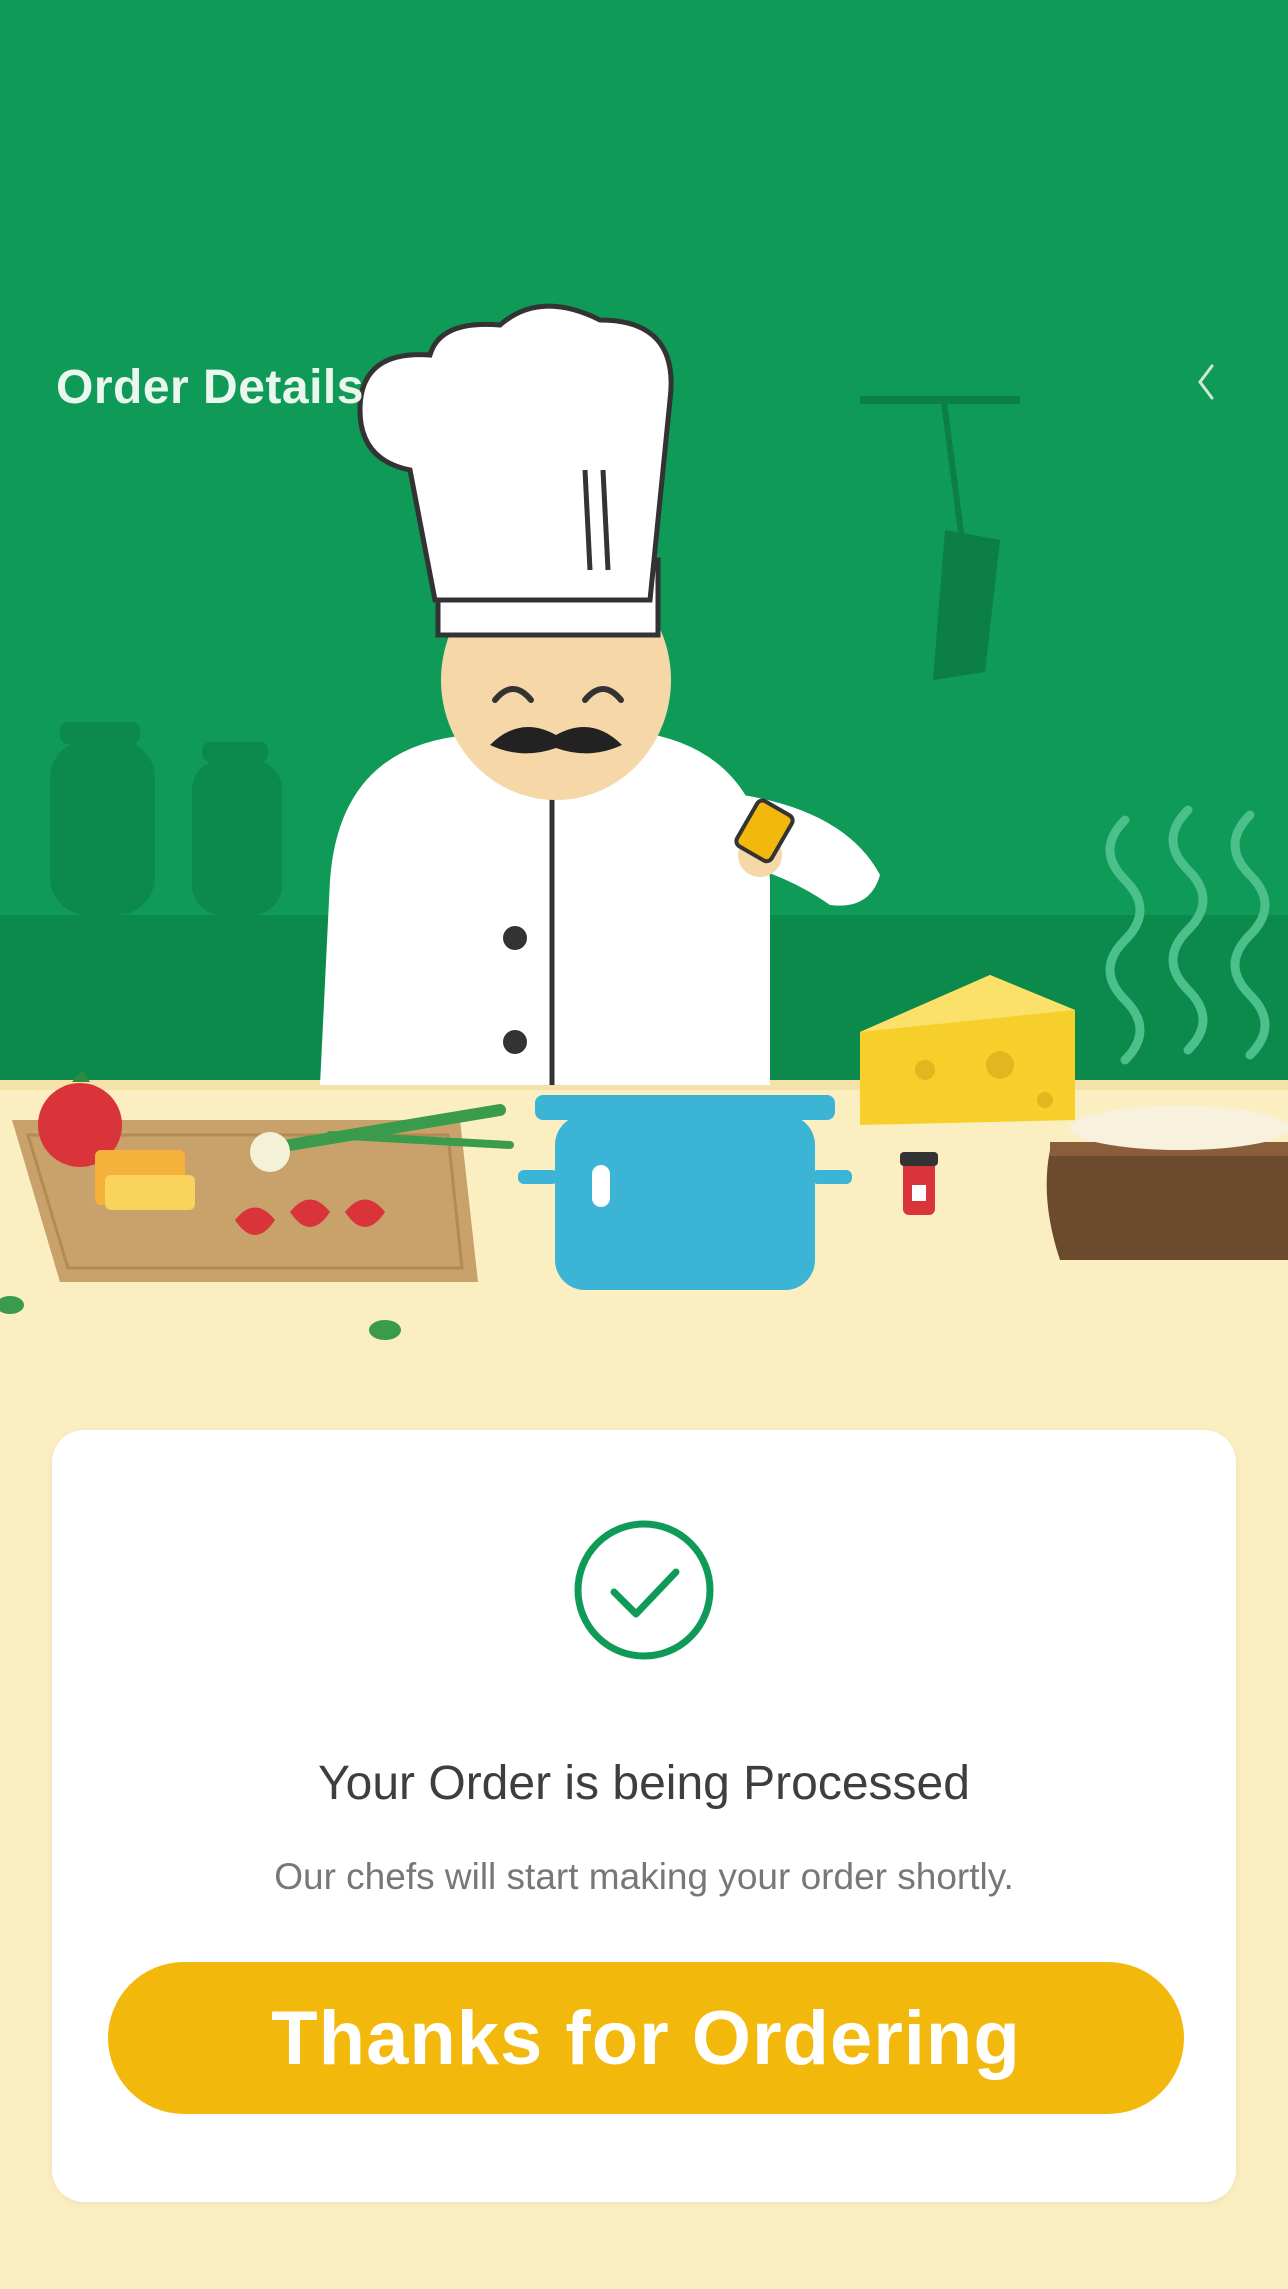 Image resolution: width=1288 pixels, height=2289 pixels. I want to click on thanks-for-ordering-button: Thanks for Ordering, so click(646, 2038).